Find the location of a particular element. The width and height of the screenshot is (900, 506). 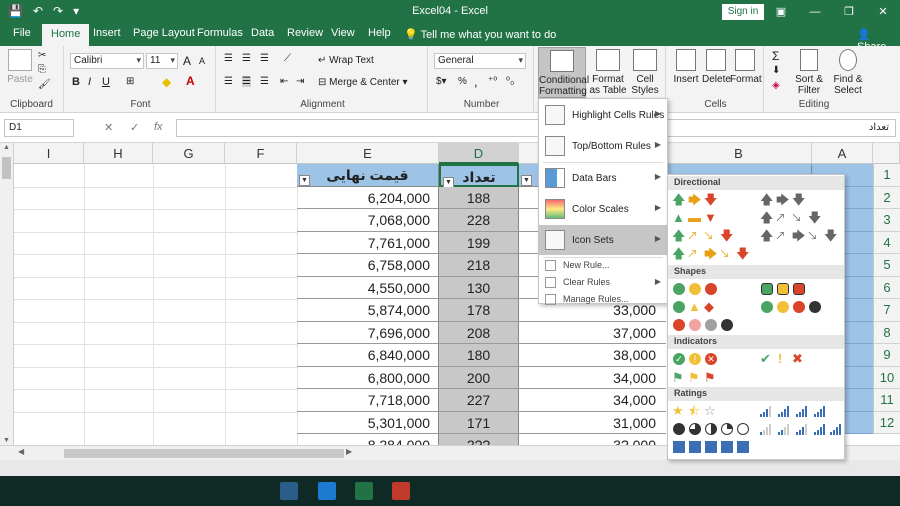

table-cell: 6,758,000 is located at coordinates (368, 265).